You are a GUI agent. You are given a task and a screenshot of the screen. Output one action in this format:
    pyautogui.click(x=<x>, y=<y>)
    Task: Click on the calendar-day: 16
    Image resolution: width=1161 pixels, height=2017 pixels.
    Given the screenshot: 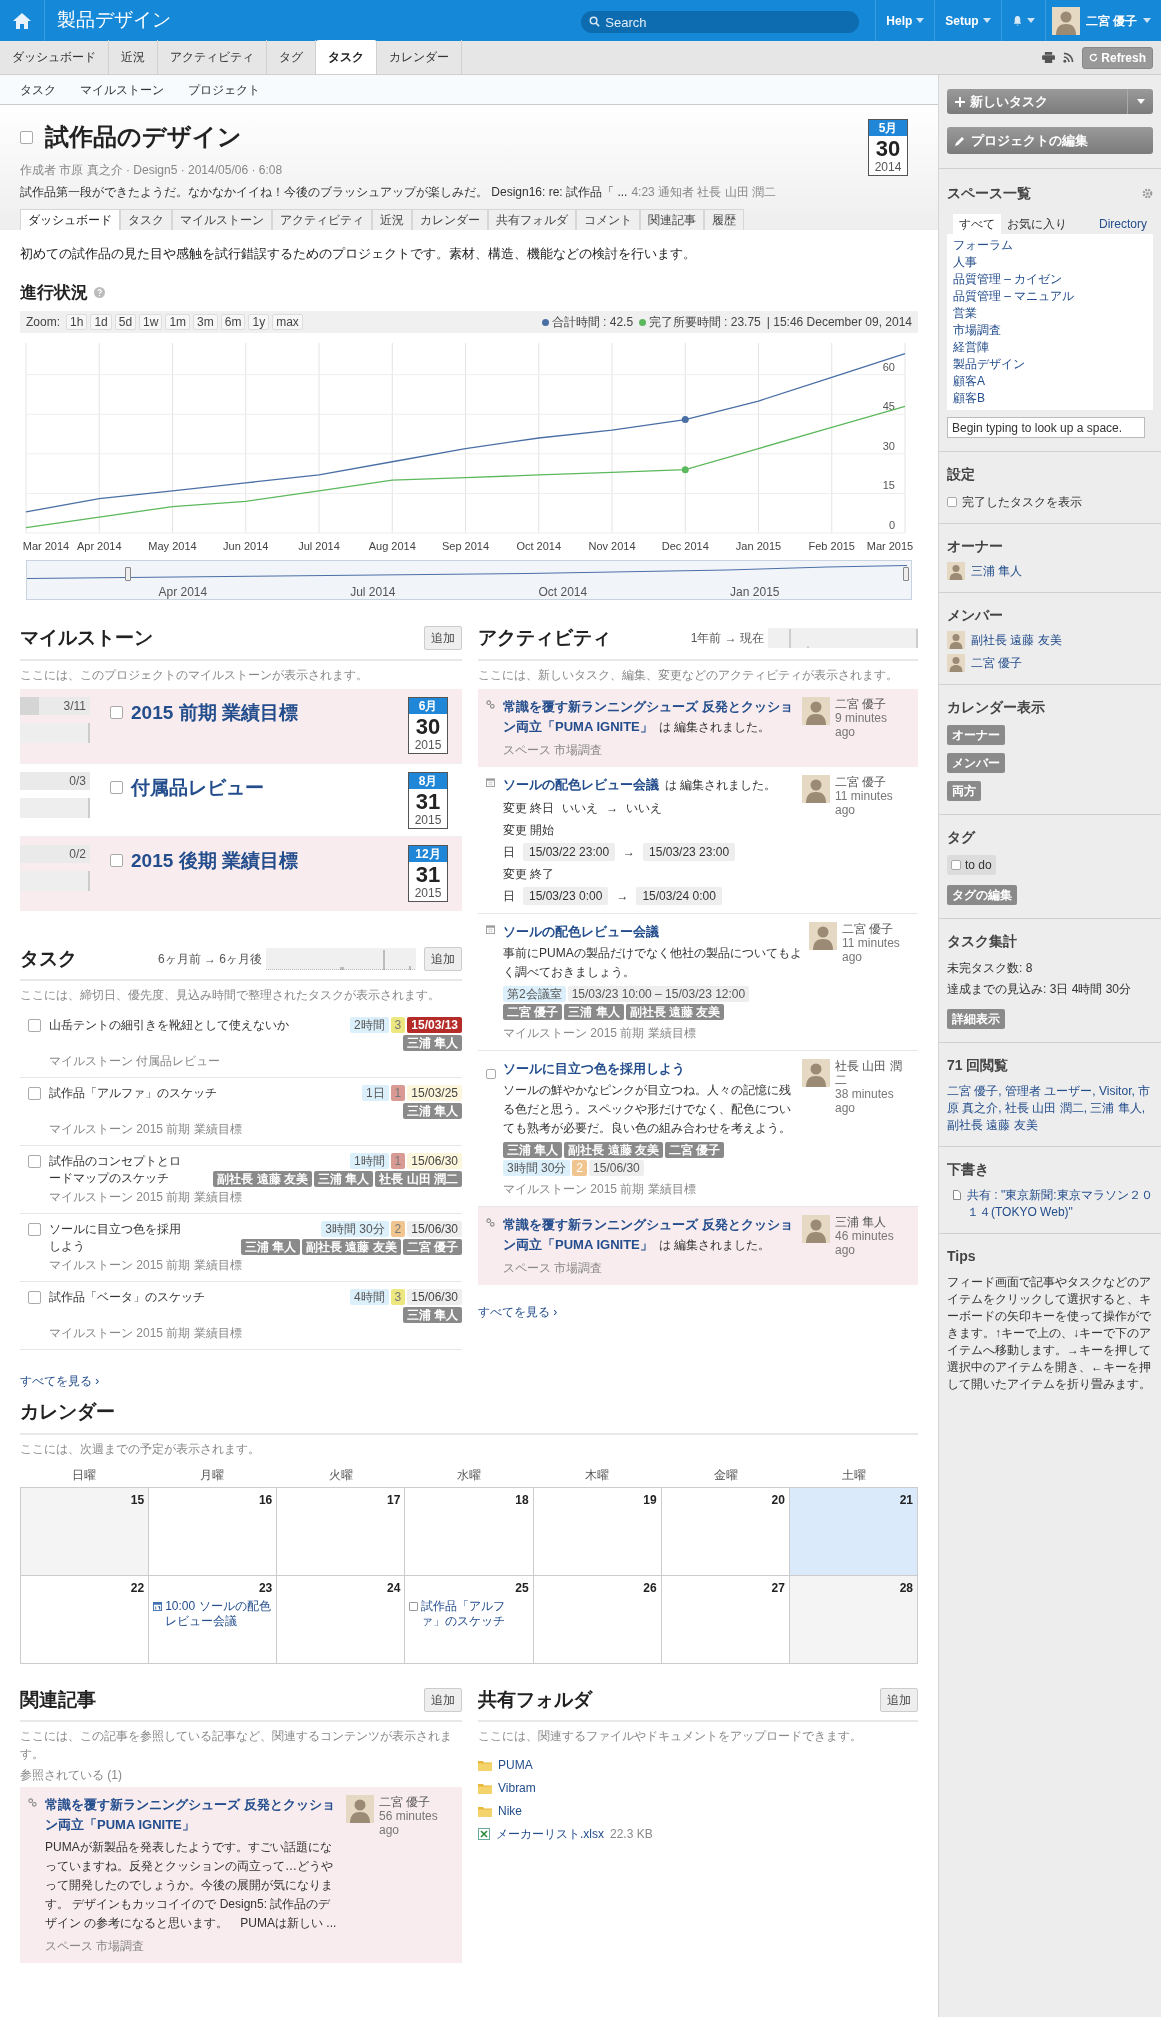 What is the action you would take?
    pyautogui.click(x=213, y=1531)
    